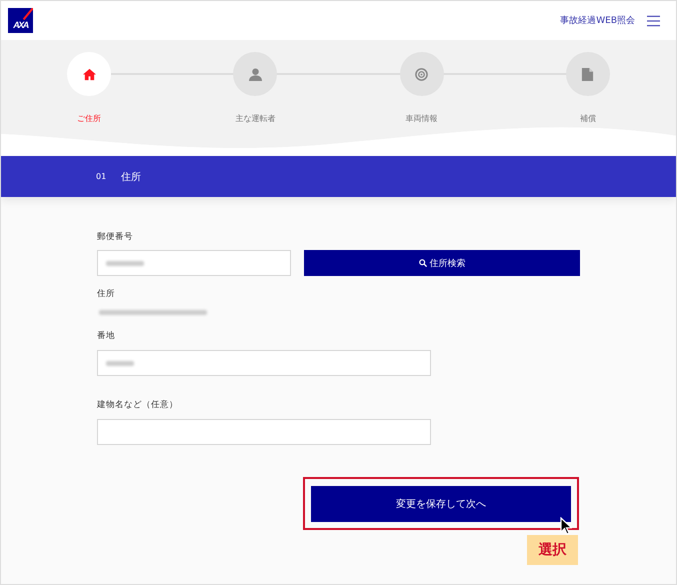 The height and width of the screenshot is (585, 677). What do you see at coordinates (653, 20) in the screenshot?
I see `menu-icon` at bounding box center [653, 20].